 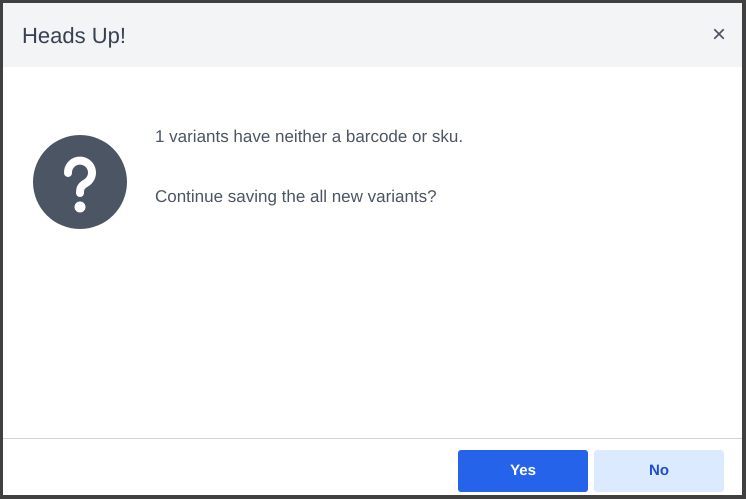 I want to click on no-button: No, so click(x=659, y=471).